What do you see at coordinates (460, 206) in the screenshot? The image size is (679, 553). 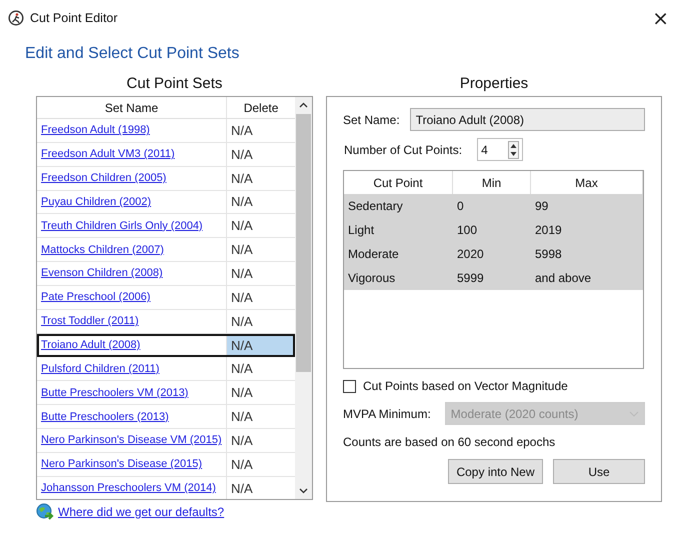 I see `table-cell-text: 0` at bounding box center [460, 206].